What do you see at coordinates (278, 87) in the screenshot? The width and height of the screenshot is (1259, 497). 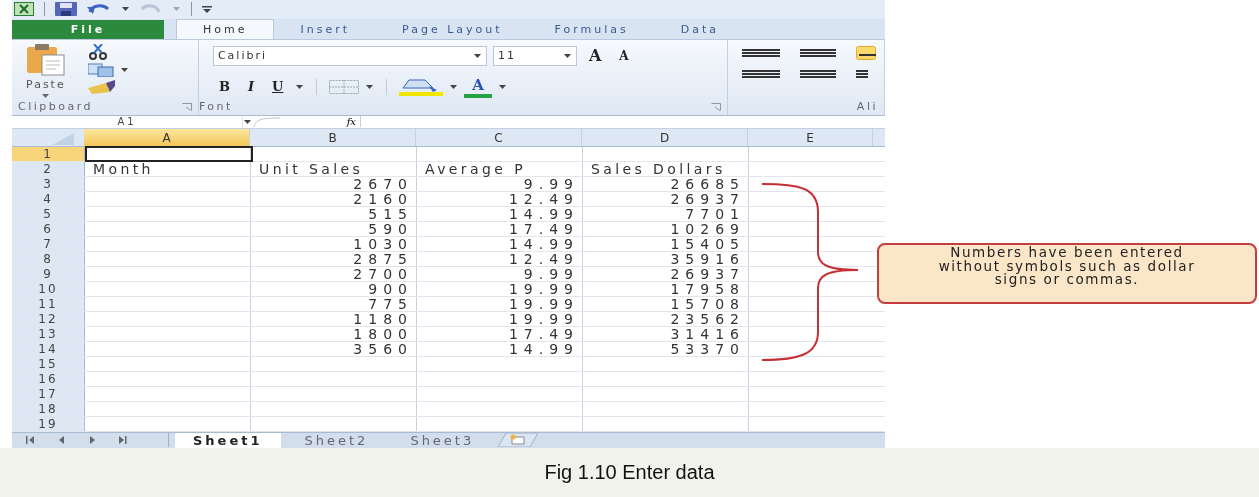 I see `underline-button: U` at bounding box center [278, 87].